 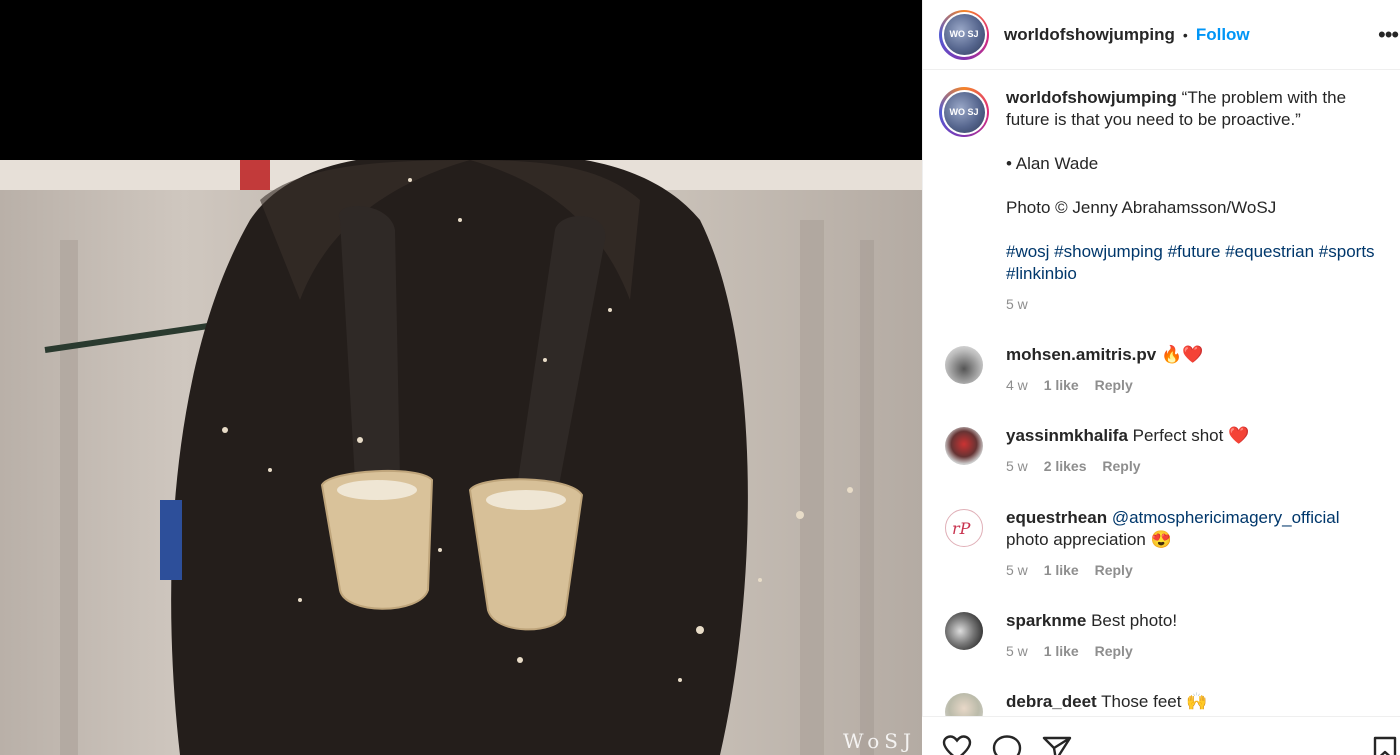 What do you see at coordinates (1089, 35) in the screenshot?
I see `header-username: worldofshowjumping` at bounding box center [1089, 35].